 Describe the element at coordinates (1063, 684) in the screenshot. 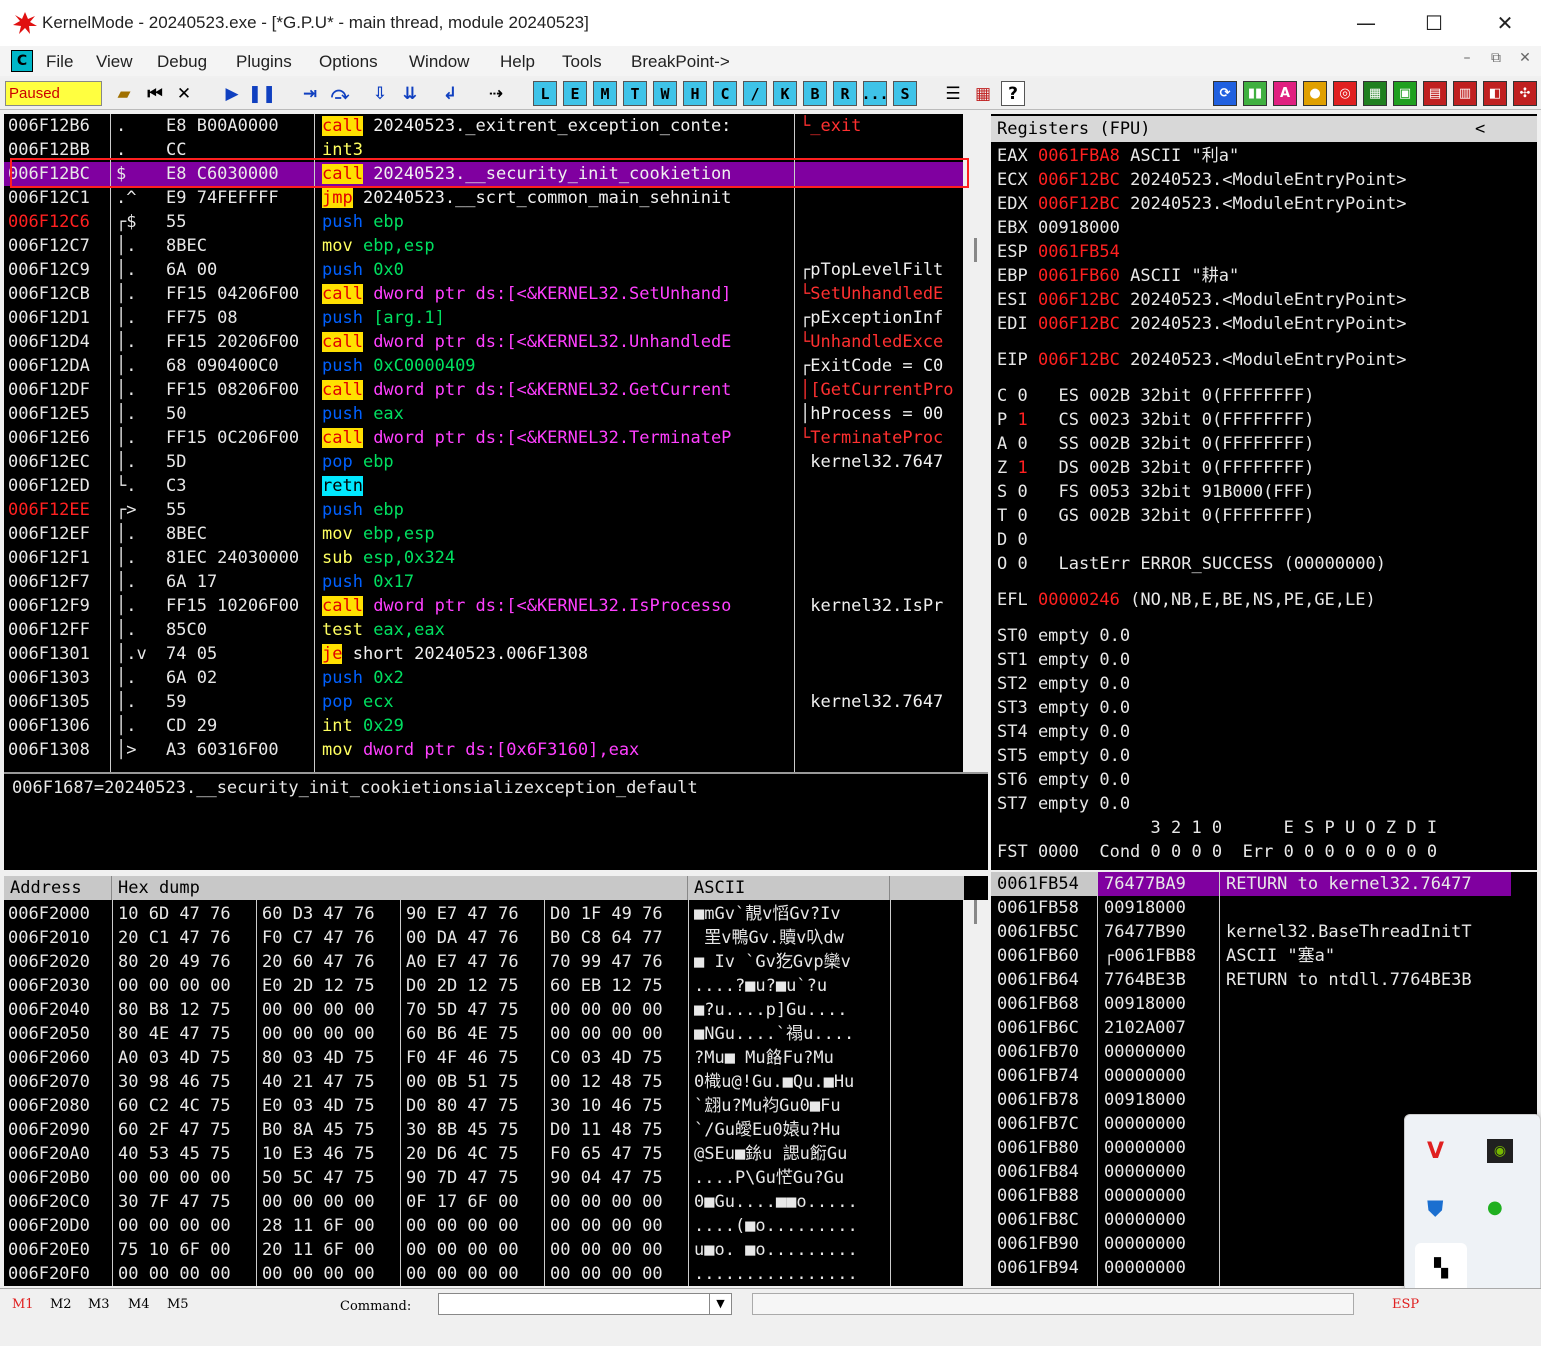

I see `fpu-st-row: ST2 empty 0.0` at that location.